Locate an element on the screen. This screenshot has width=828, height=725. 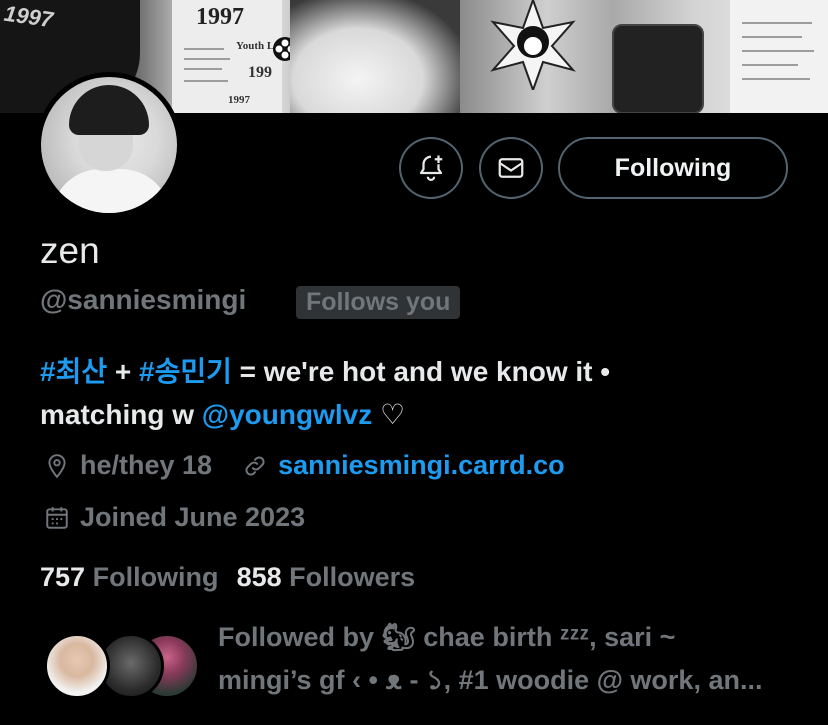
banner-paper-line: 1997 is located at coordinates (239, 100).